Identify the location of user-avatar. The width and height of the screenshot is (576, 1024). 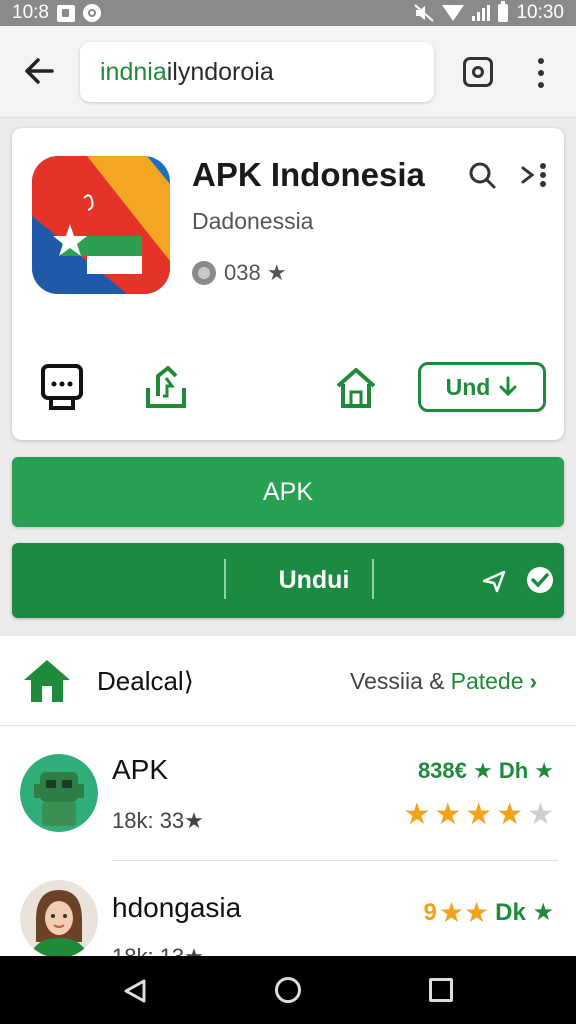
(59, 919).